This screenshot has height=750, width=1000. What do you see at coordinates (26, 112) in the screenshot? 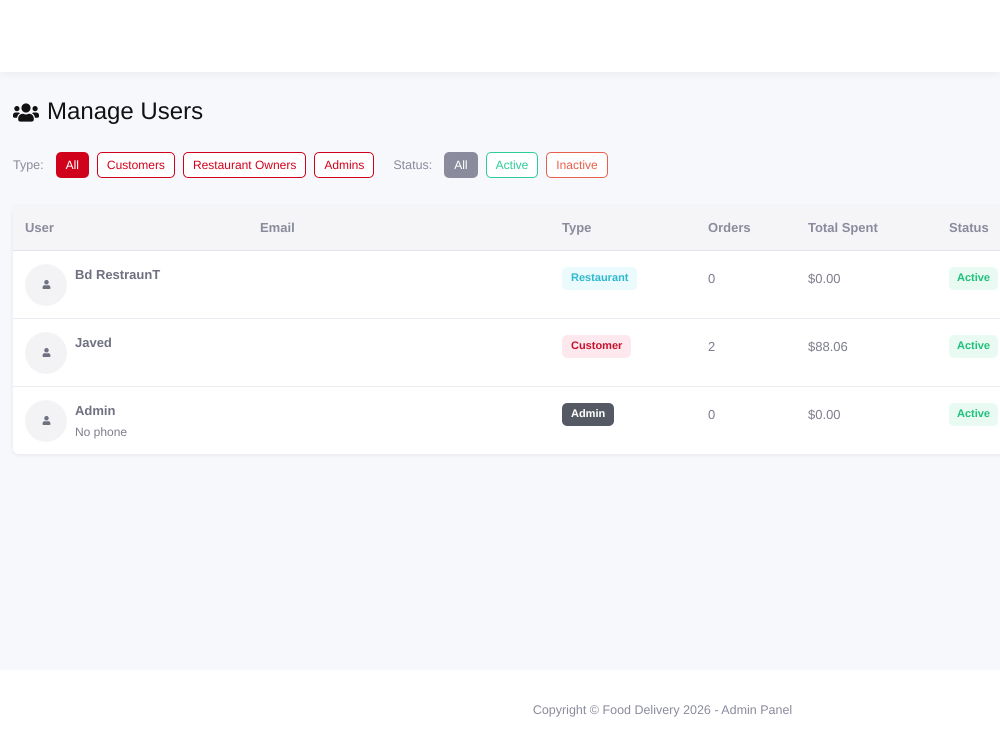
I see `users-icon` at bounding box center [26, 112].